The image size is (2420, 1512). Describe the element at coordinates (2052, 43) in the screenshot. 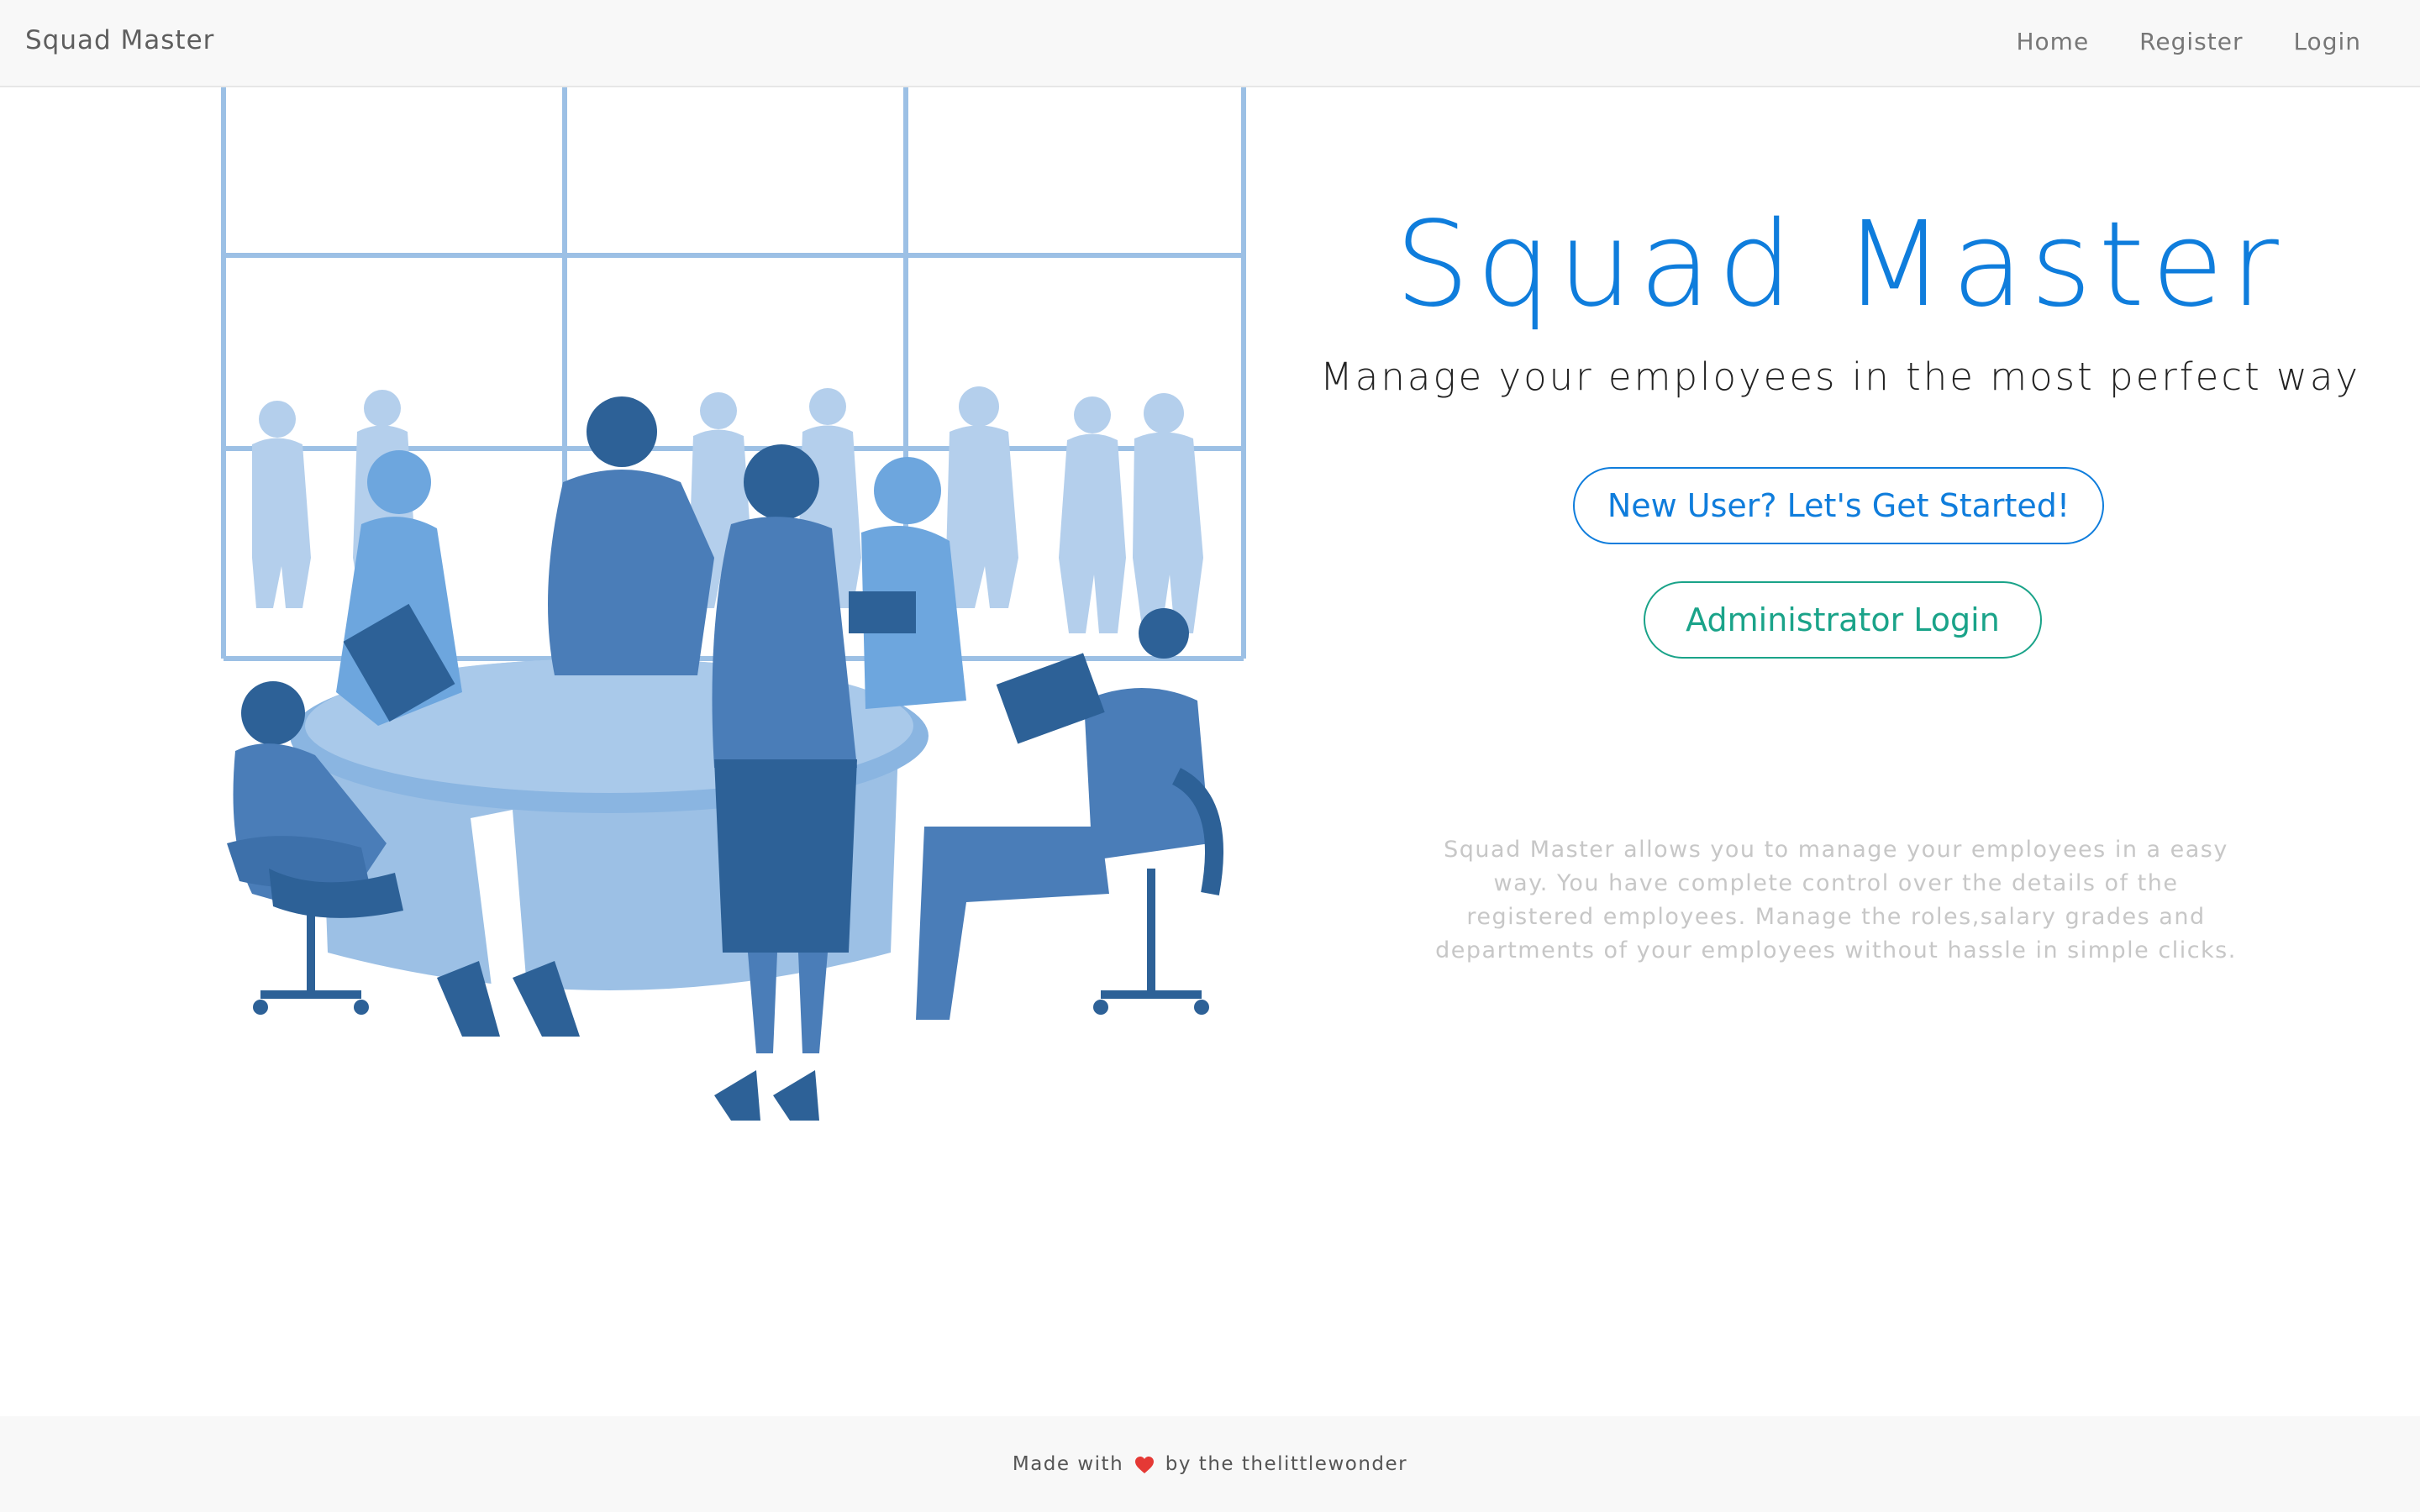

I see `nav-link-home: Home` at that location.